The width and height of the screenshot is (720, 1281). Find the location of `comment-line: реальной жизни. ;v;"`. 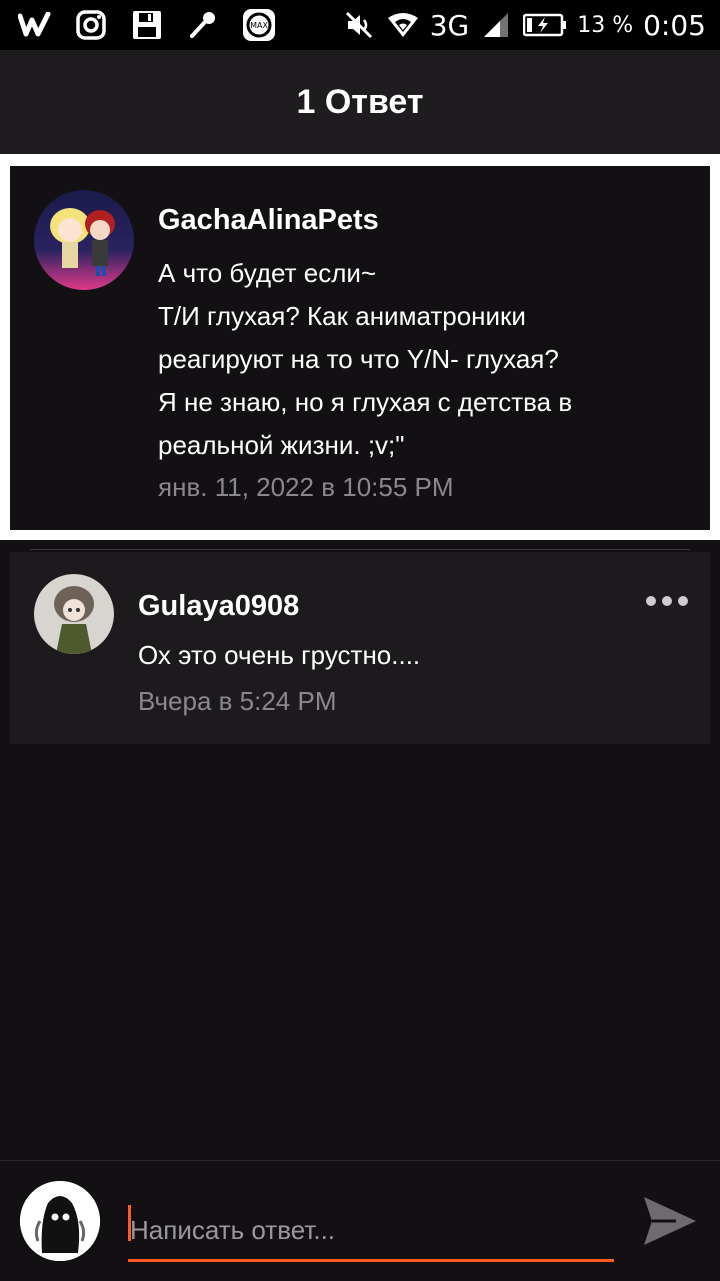

comment-line: реальной жизни. ;v;" is located at coordinates (281, 445).